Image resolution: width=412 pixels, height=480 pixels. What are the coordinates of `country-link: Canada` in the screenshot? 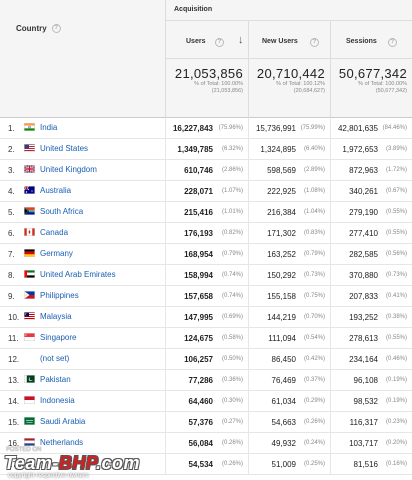 It's located at (54, 232).